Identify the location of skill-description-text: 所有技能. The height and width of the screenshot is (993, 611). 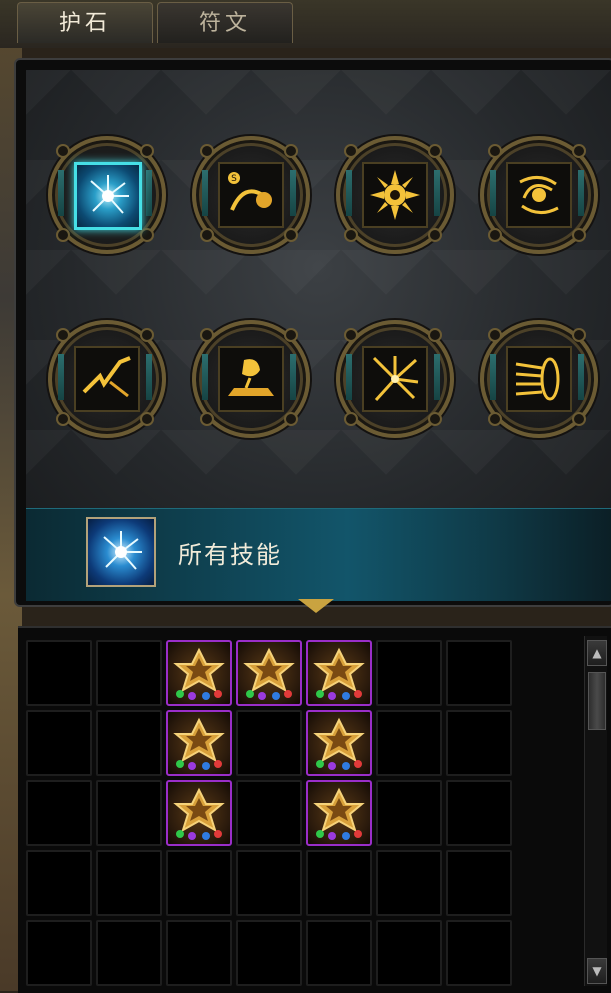
(230, 555).